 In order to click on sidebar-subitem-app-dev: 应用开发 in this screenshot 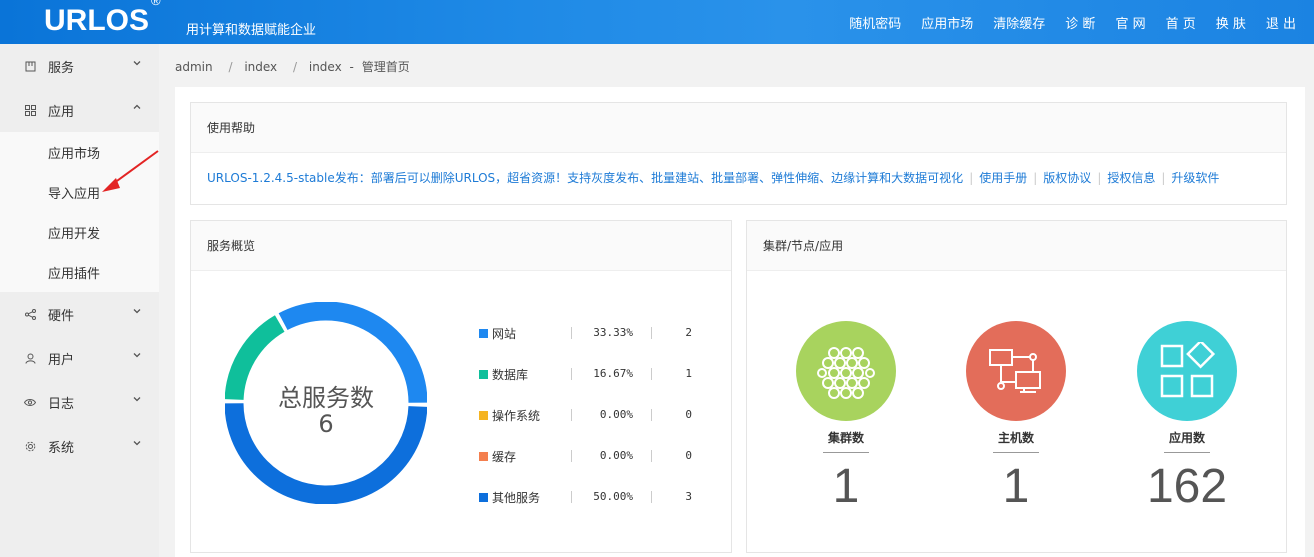, I will do `click(79, 232)`.